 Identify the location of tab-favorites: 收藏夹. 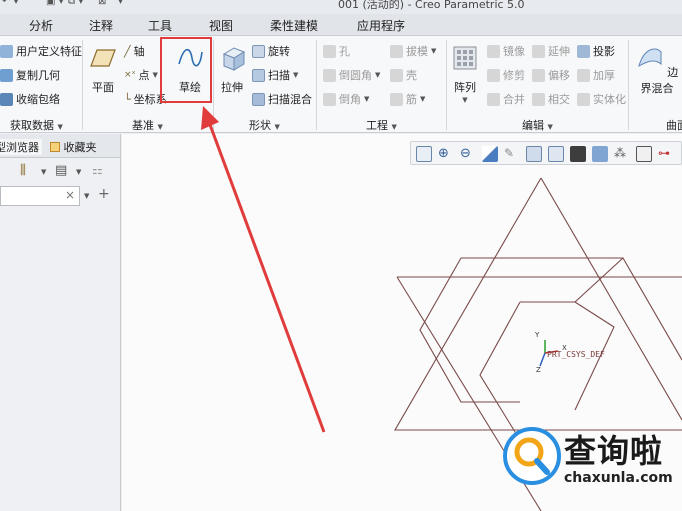
(73, 147).